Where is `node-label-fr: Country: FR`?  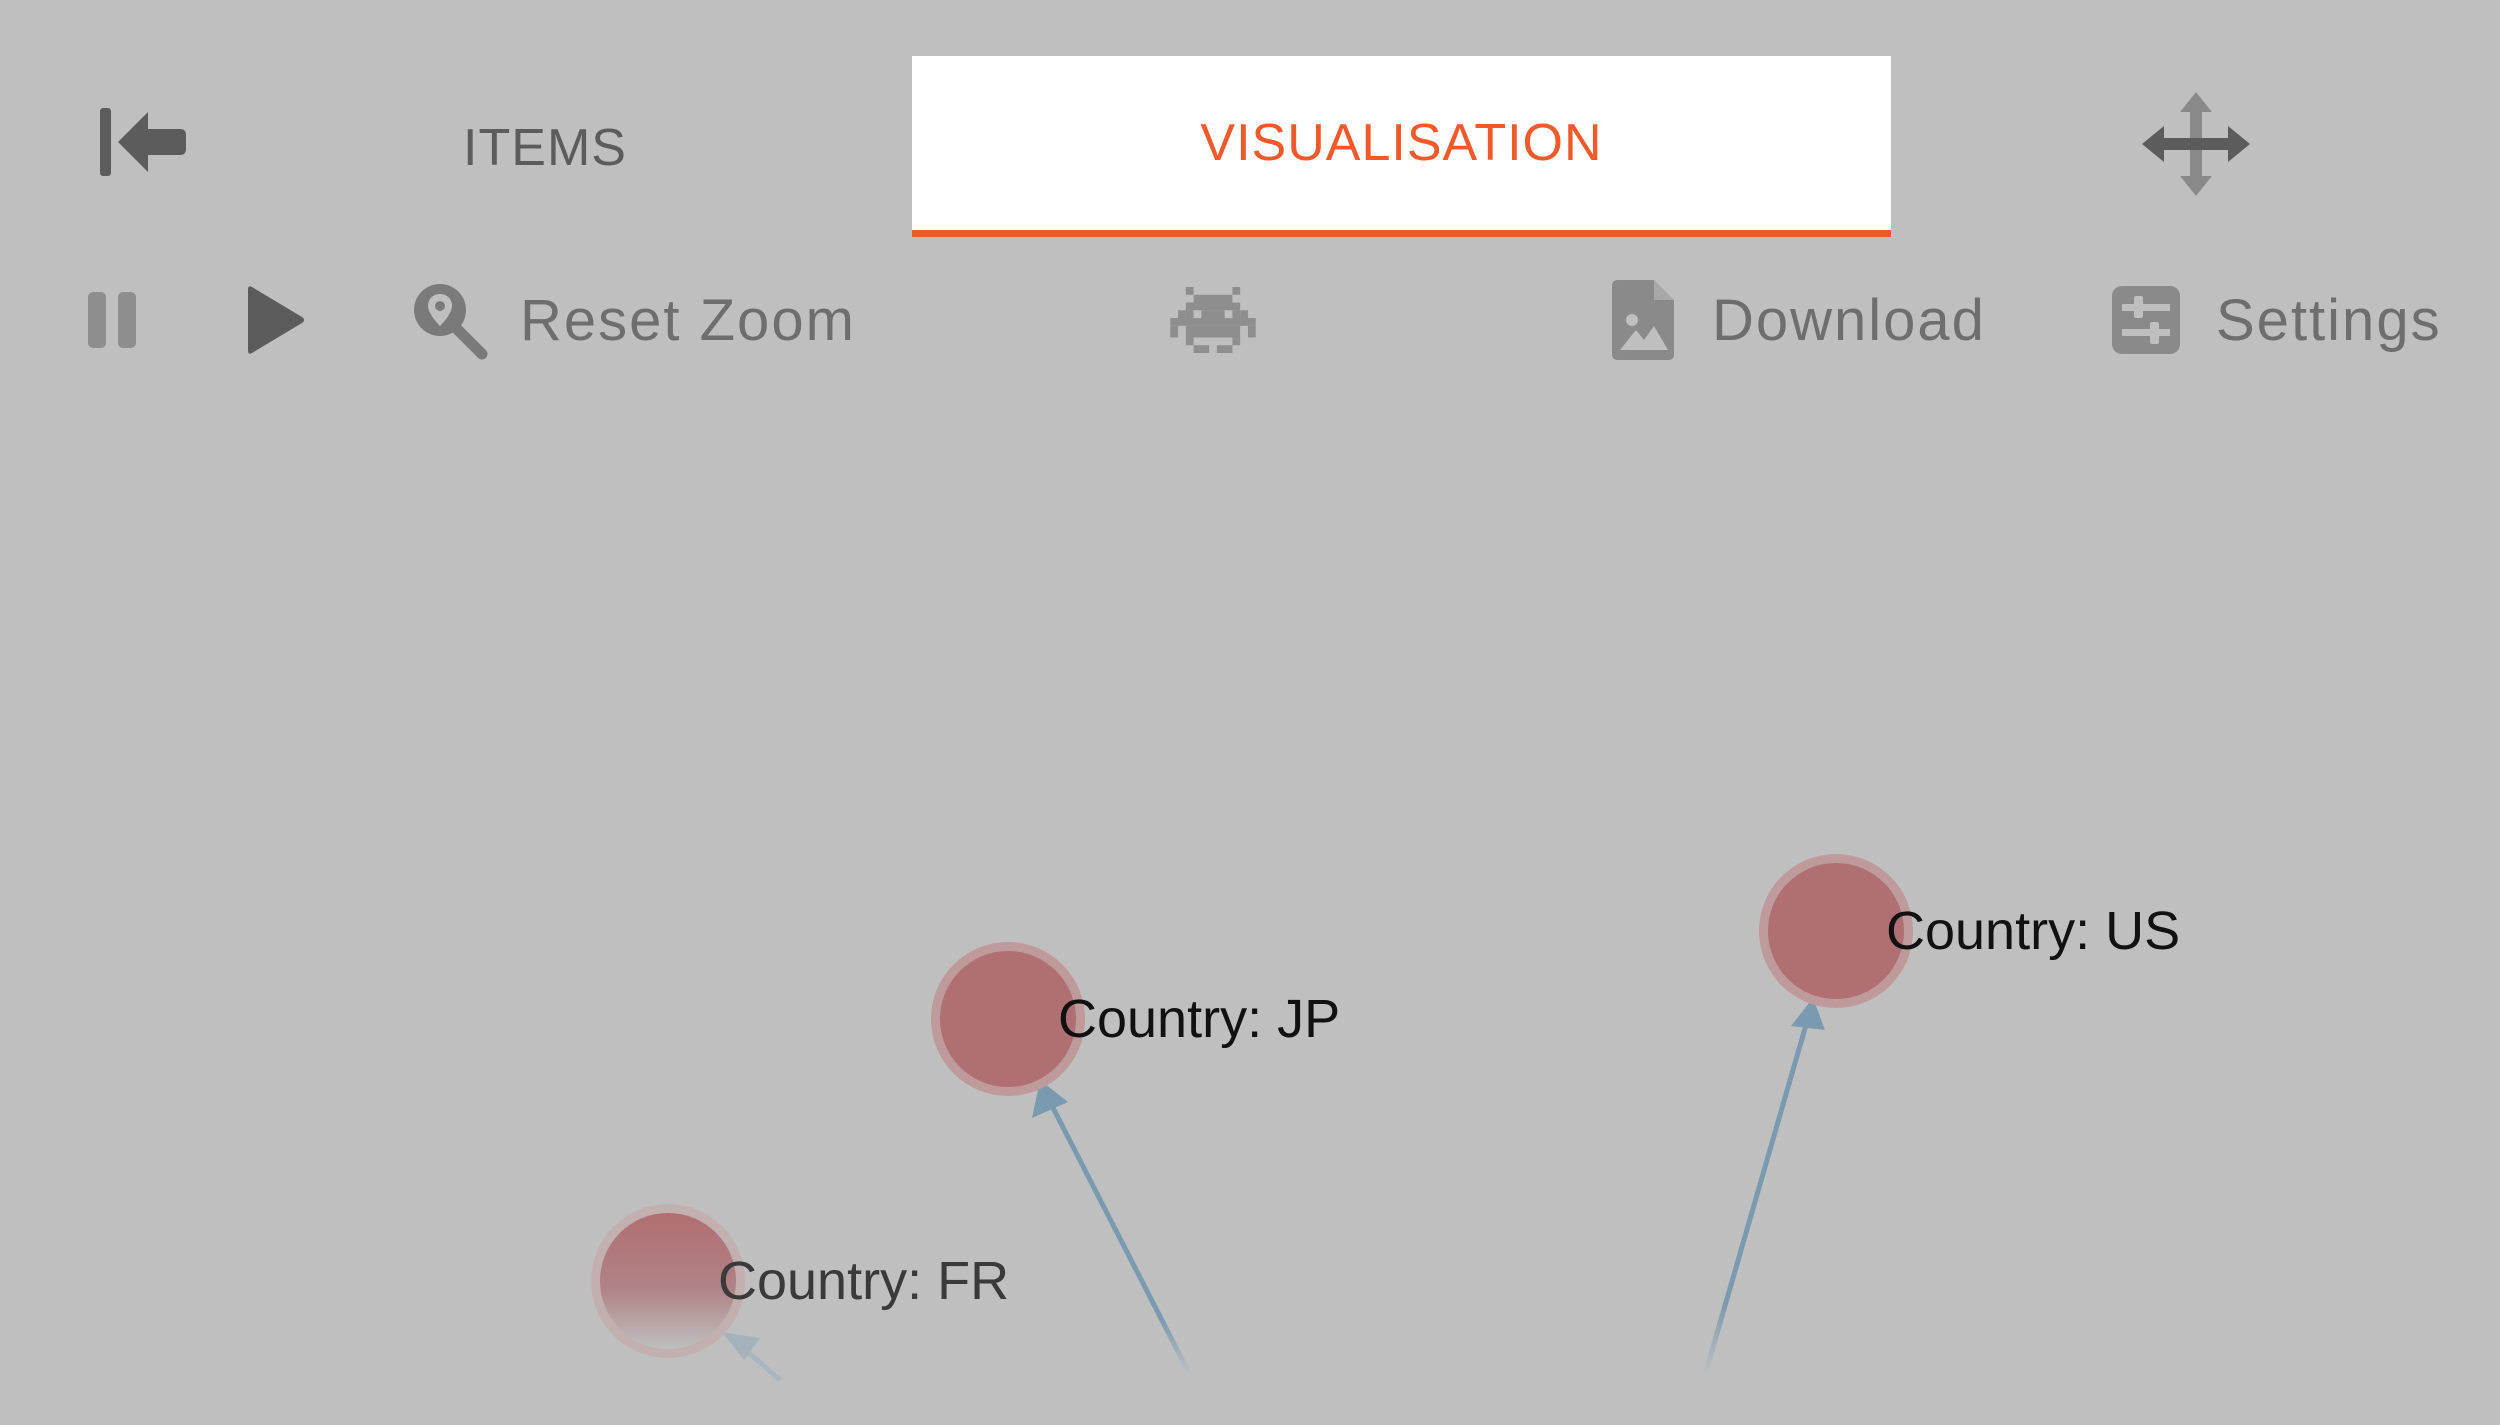
node-label-fr: Country: FR is located at coordinates (864, 1281).